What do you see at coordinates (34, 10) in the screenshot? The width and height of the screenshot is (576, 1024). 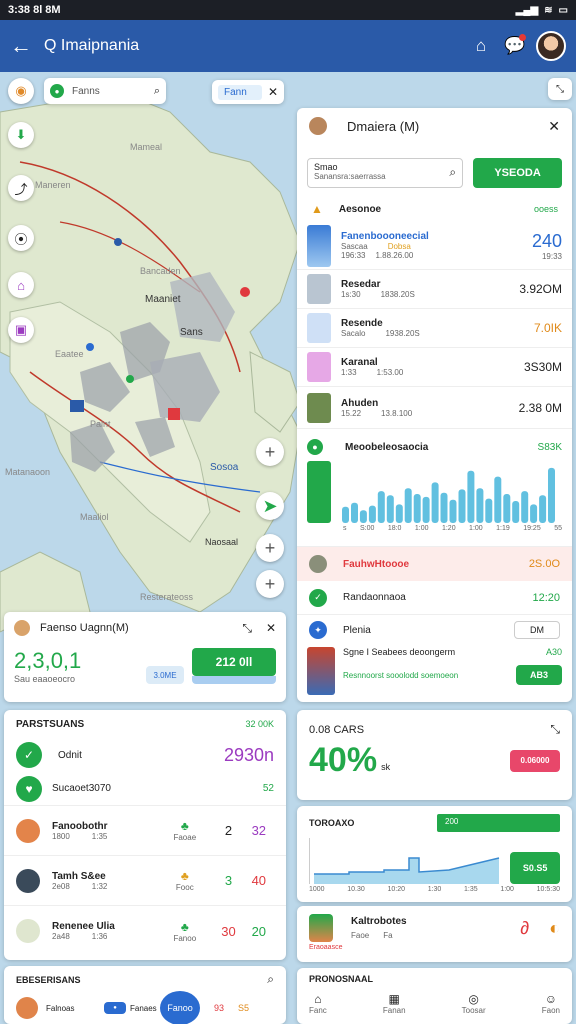 I see `status-time: 3:38 8l 8M` at bounding box center [34, 10].